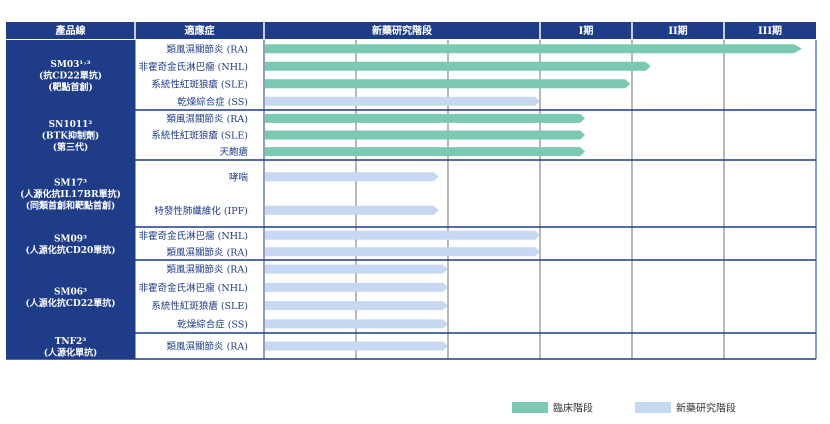 The width and height of the screenshot is (830, 424). I want to click on product-name-line: (同類首創和靶點首創), so click(71, 206).